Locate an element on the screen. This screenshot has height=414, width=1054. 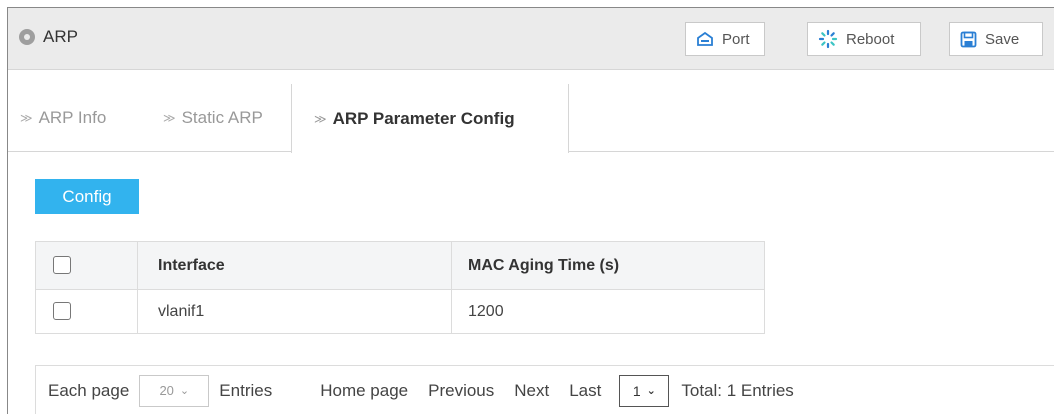
row-select-cell is located at coordinates (86, 311).